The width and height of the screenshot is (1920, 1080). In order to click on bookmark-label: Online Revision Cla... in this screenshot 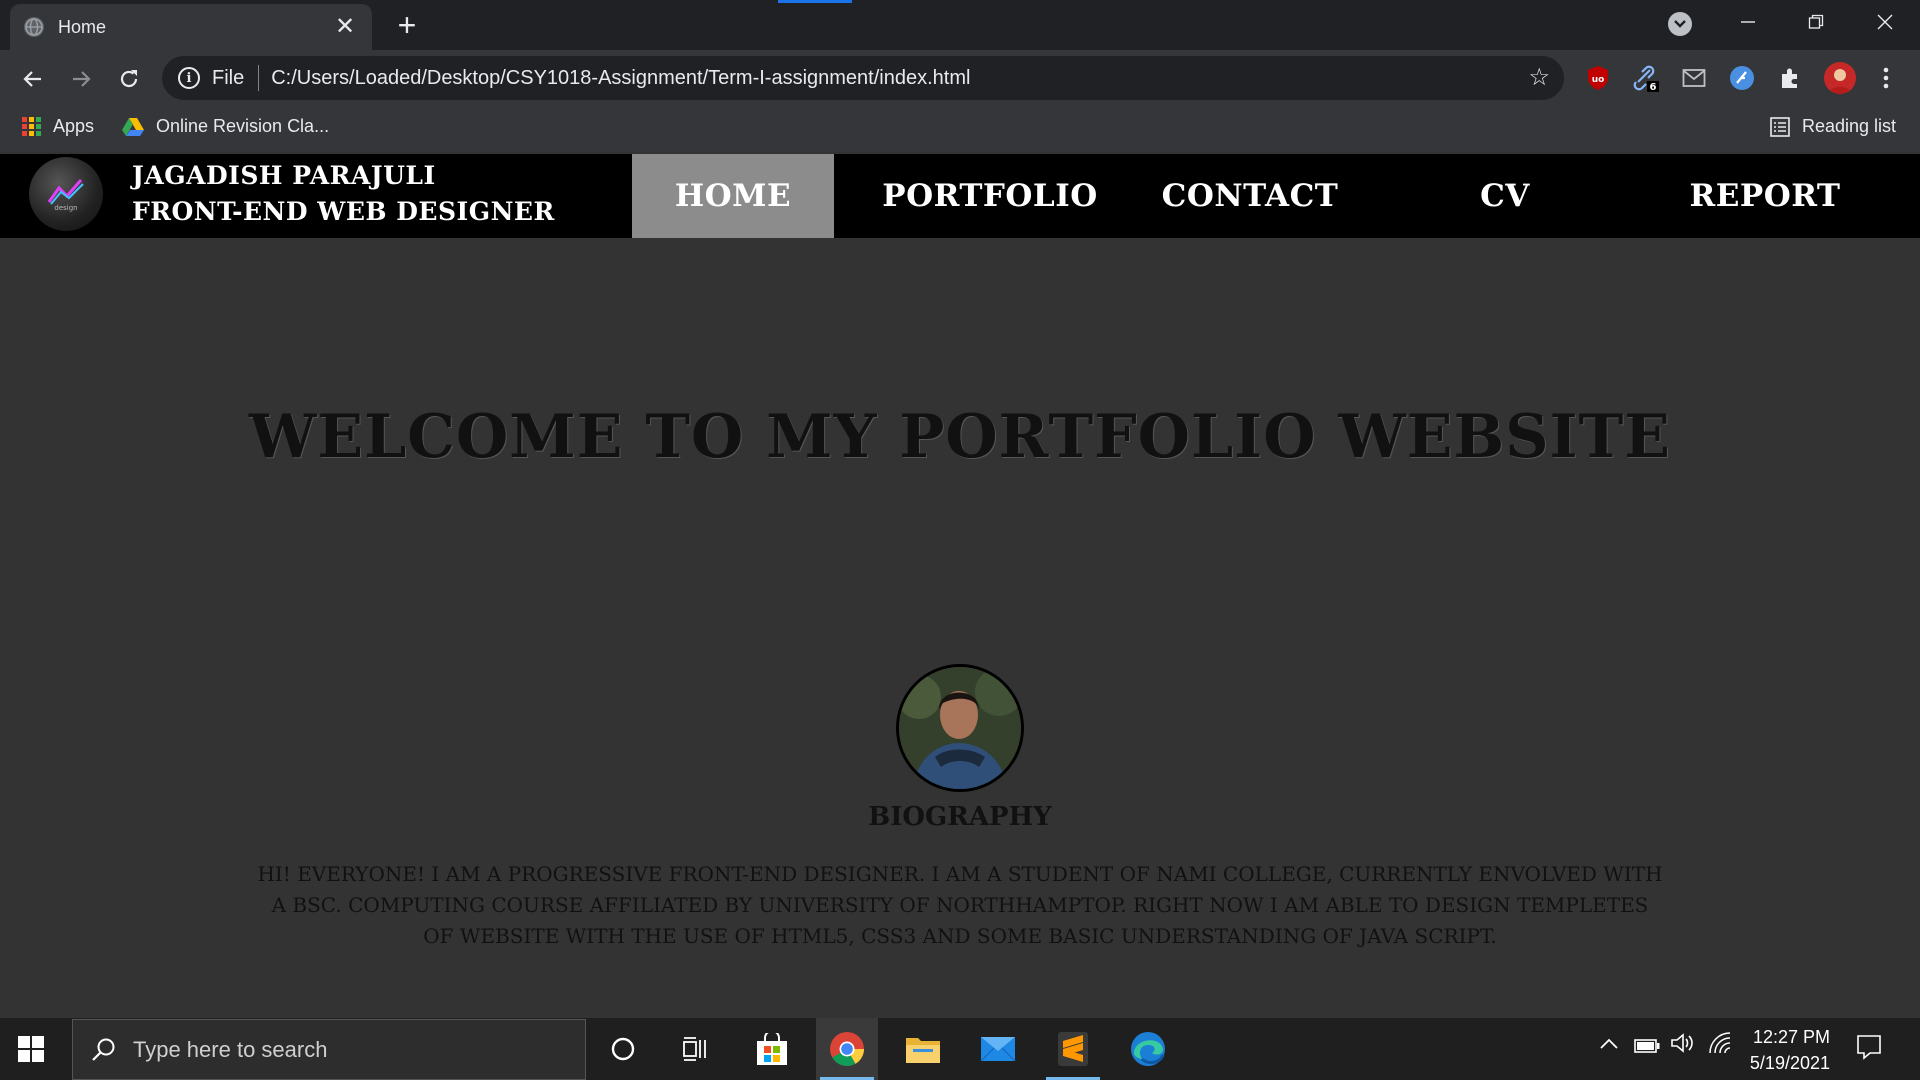, I will do `click(243, 126)`.